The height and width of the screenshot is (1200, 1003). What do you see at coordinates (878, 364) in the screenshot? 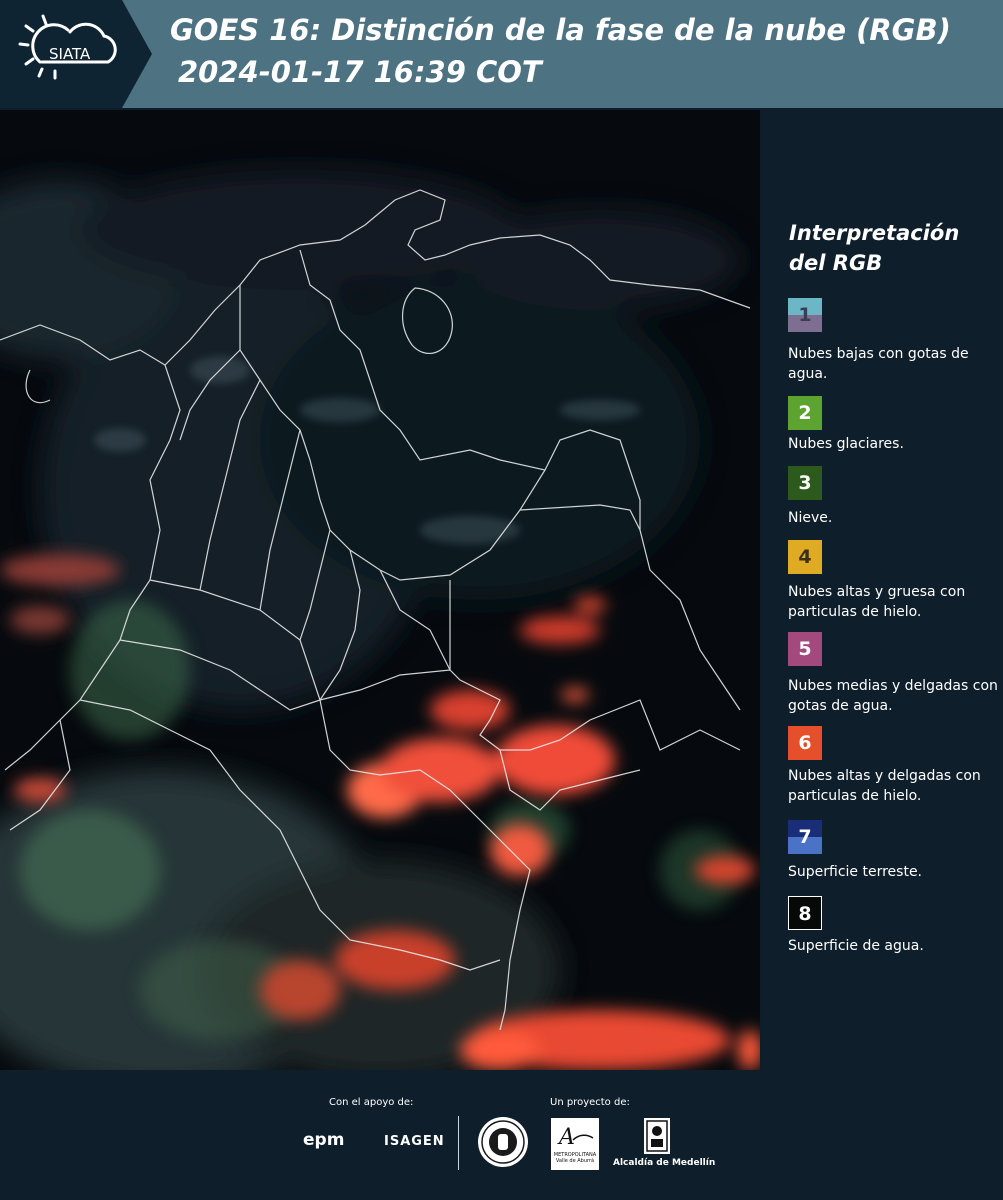
I see `legend-label: Nubes bajas con gotas de agua.` at bounding box center [878, 364].